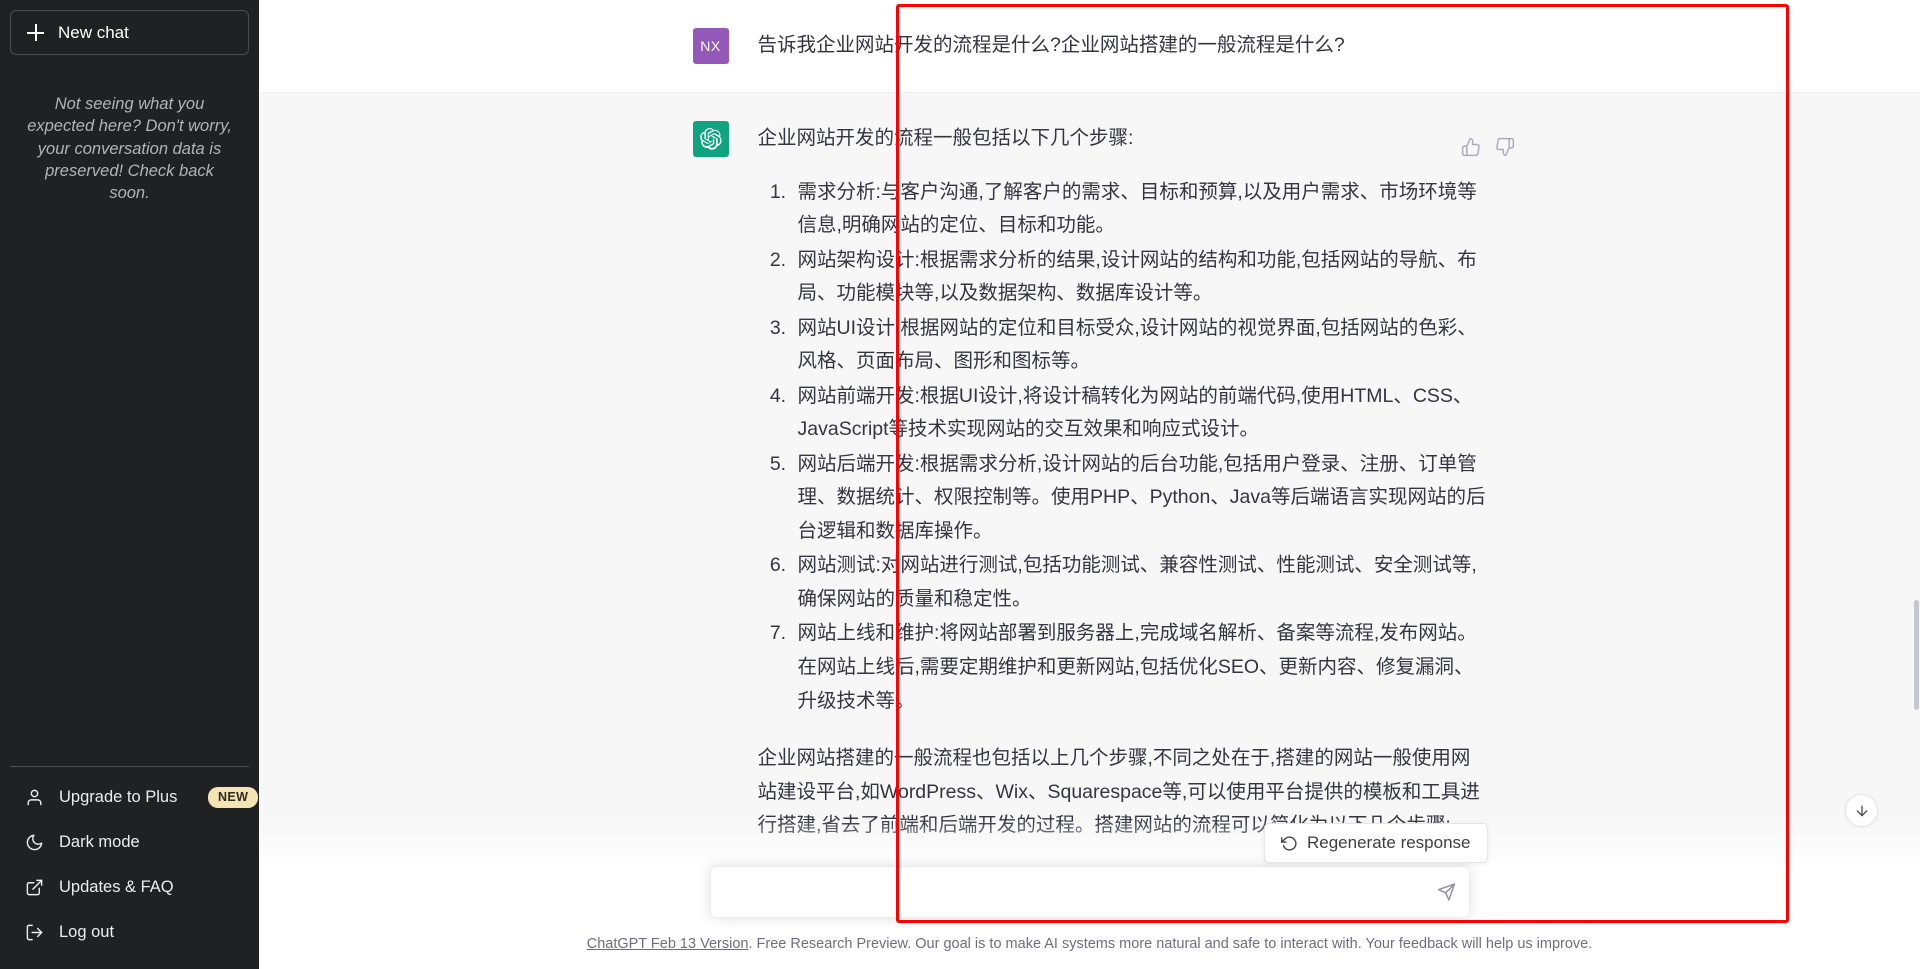 This screenshot has width=1920, height=969. Describe the element at coordinates (99, 842) in the screenshot. I see `sidebar-item-label: Dark mode` at that location.